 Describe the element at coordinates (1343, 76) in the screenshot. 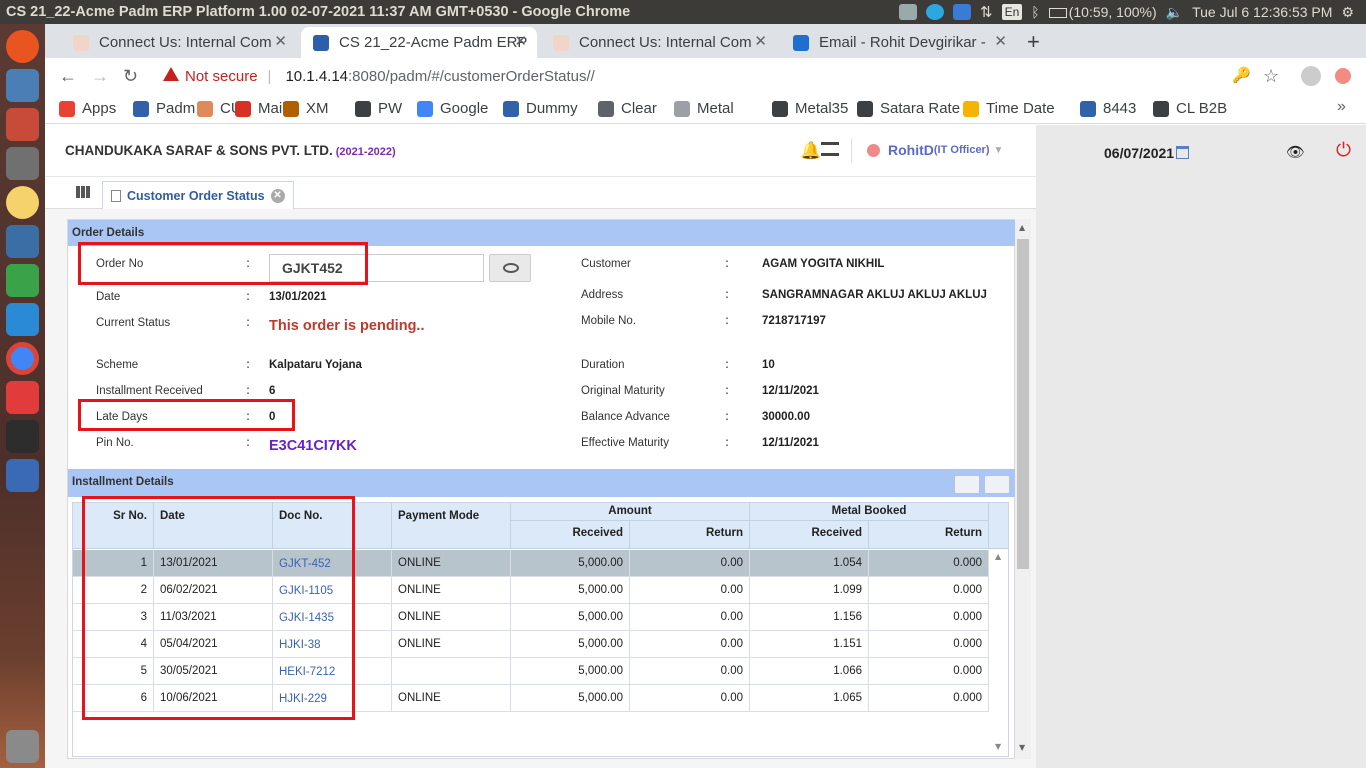

I see `extension-icon` at that location.